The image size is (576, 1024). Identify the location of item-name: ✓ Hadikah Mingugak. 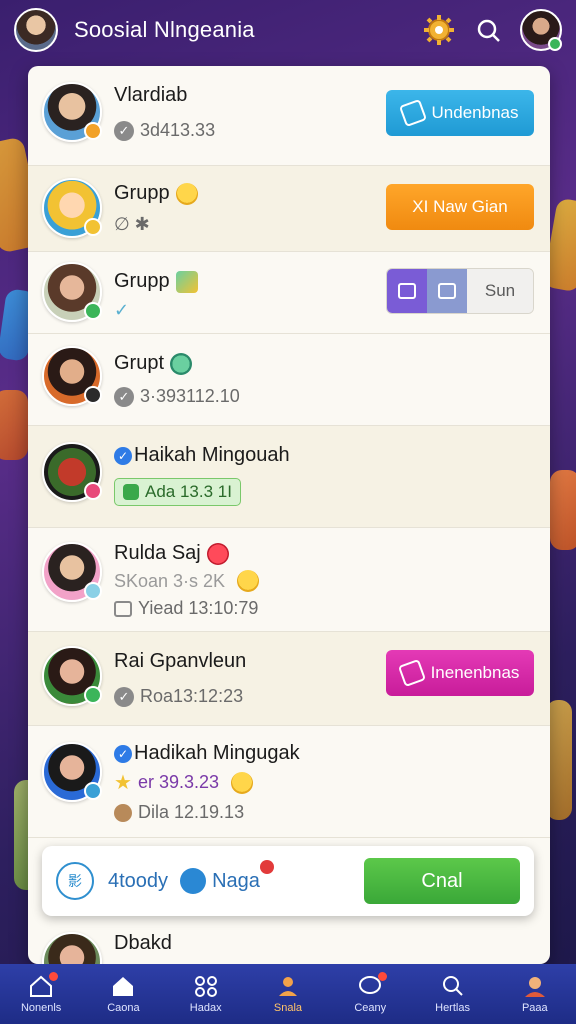
(207, 753).